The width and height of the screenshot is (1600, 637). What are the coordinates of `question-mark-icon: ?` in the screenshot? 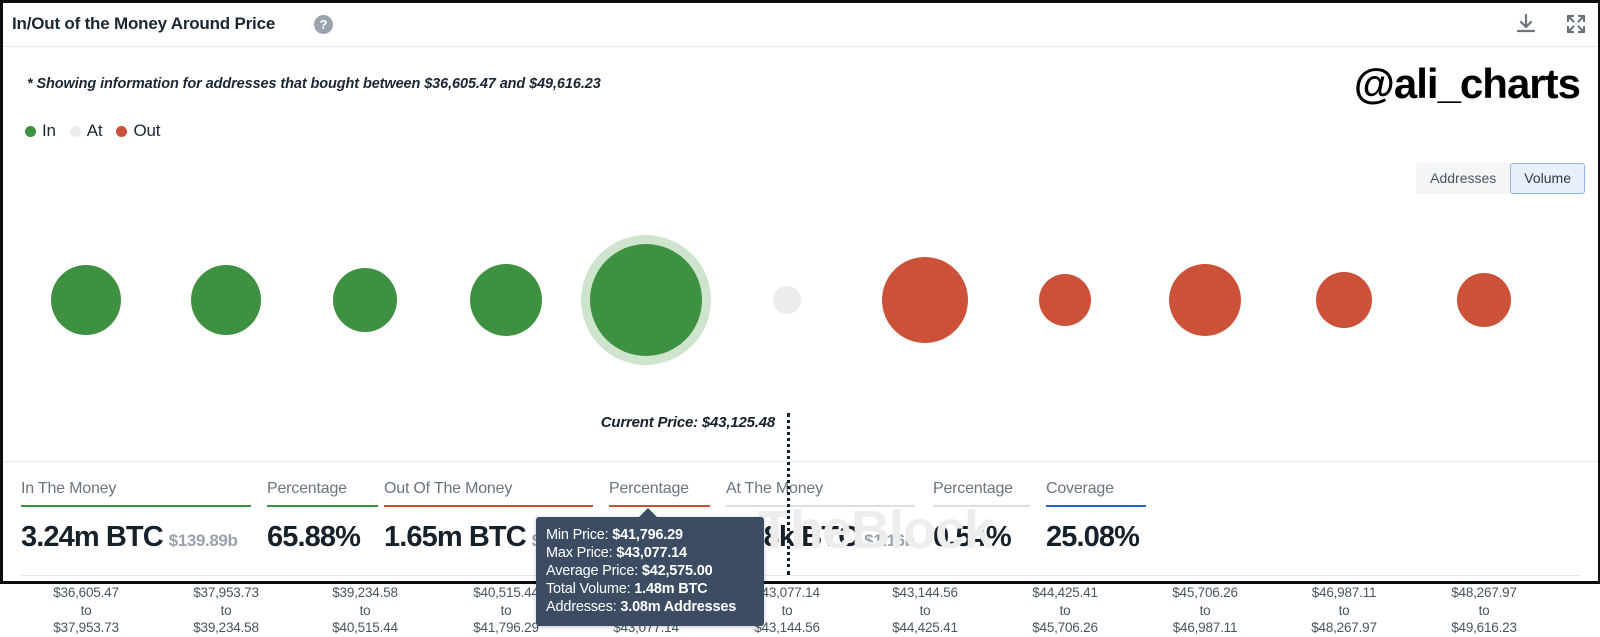 It's located at (323, 24).